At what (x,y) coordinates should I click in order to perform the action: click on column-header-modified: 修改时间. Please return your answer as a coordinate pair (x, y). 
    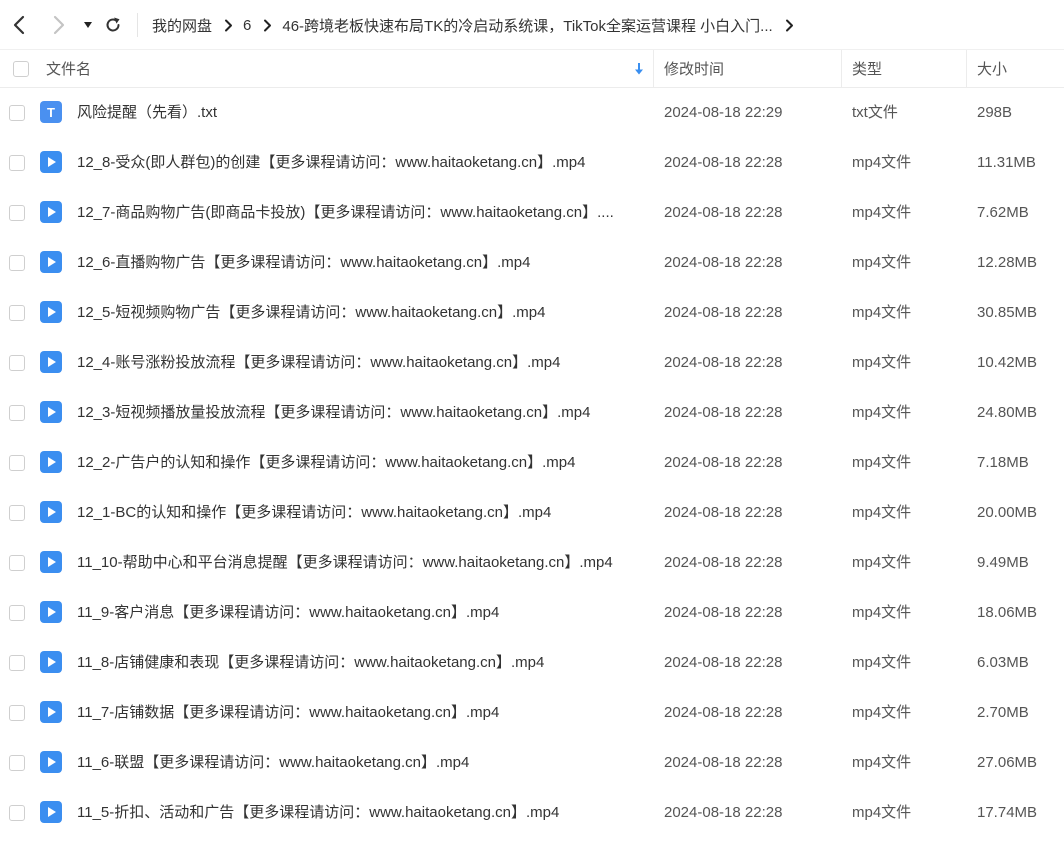
    Looking at the image, I should click on (694, 68).